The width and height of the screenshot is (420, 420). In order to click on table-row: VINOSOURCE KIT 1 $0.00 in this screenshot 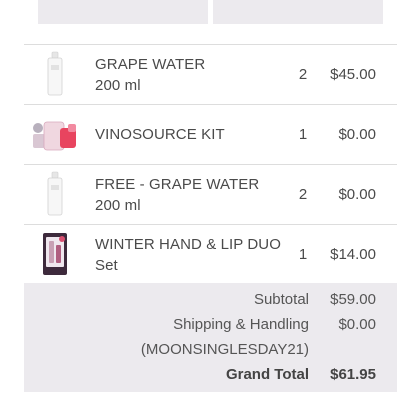, I will do `click(210, 134)`.